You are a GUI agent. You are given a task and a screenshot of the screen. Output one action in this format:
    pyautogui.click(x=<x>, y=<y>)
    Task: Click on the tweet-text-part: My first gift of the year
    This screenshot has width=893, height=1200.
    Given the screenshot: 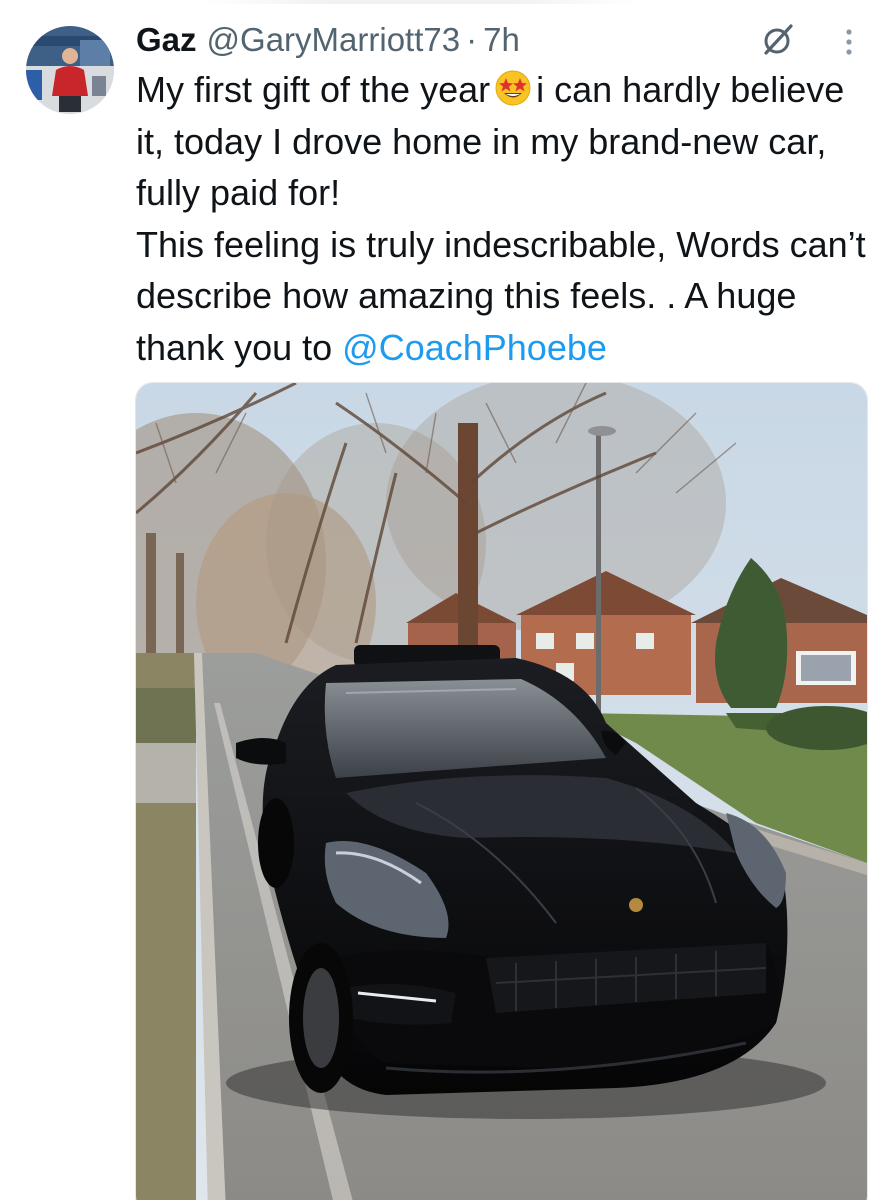 What is the action you would take?
    pyautogui.click(x=313, y=89)
    